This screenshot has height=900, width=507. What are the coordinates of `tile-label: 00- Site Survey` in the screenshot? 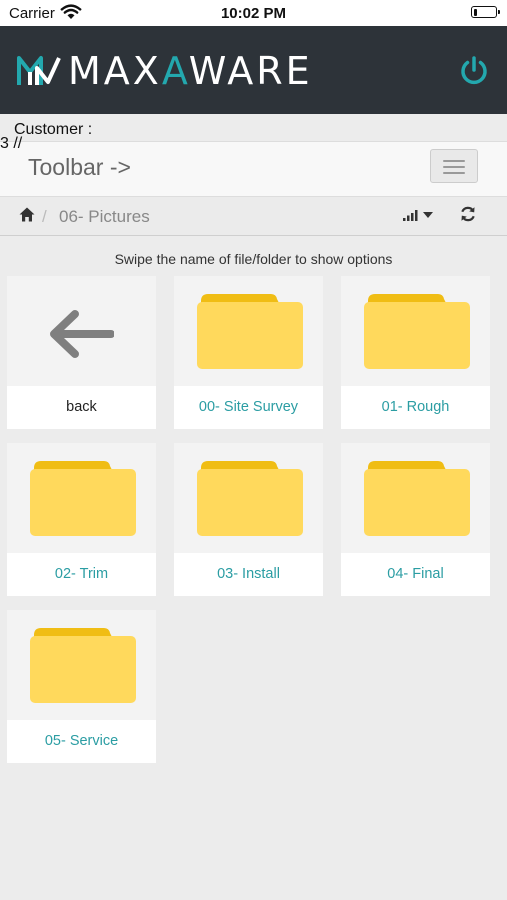 It's located at (248, 407).